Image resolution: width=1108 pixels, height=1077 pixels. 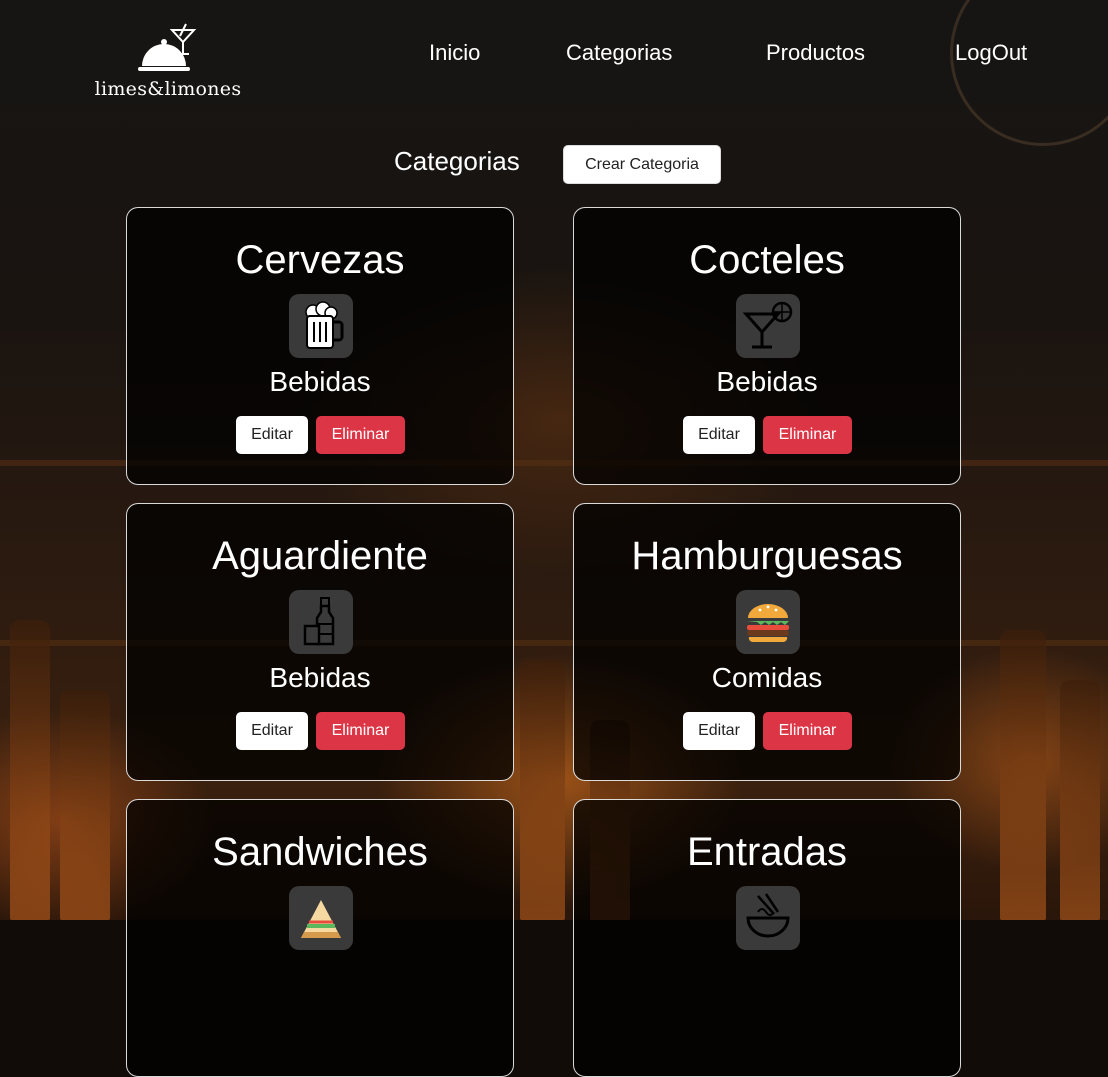 I want to click on cloche-cocktail-icon, so click(x=167, y=47).